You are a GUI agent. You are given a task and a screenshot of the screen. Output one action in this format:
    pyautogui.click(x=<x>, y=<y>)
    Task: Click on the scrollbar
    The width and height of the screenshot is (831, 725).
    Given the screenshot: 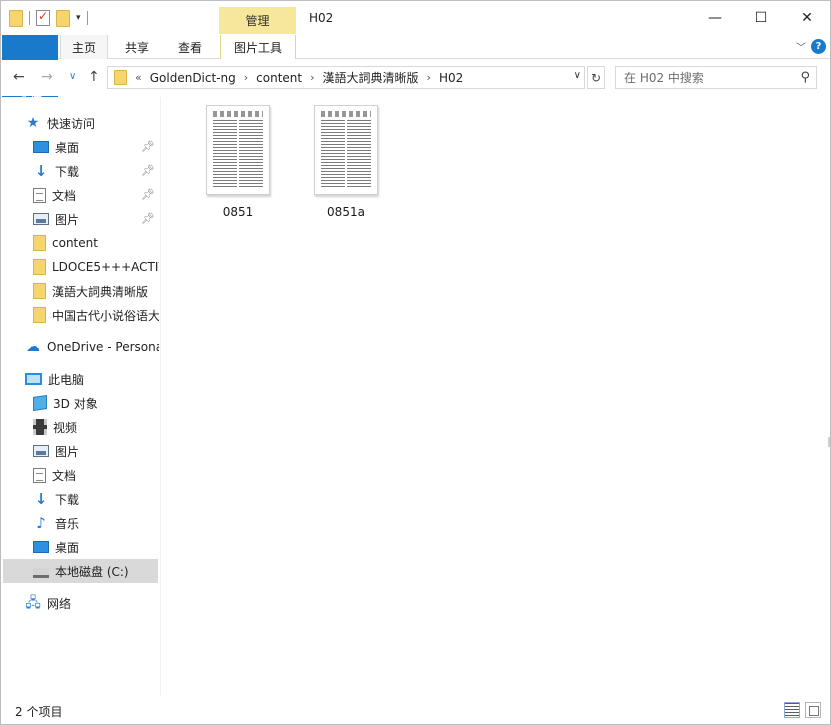 What is the action you would take?
    pyautogui.click(x=829, y=442)
    